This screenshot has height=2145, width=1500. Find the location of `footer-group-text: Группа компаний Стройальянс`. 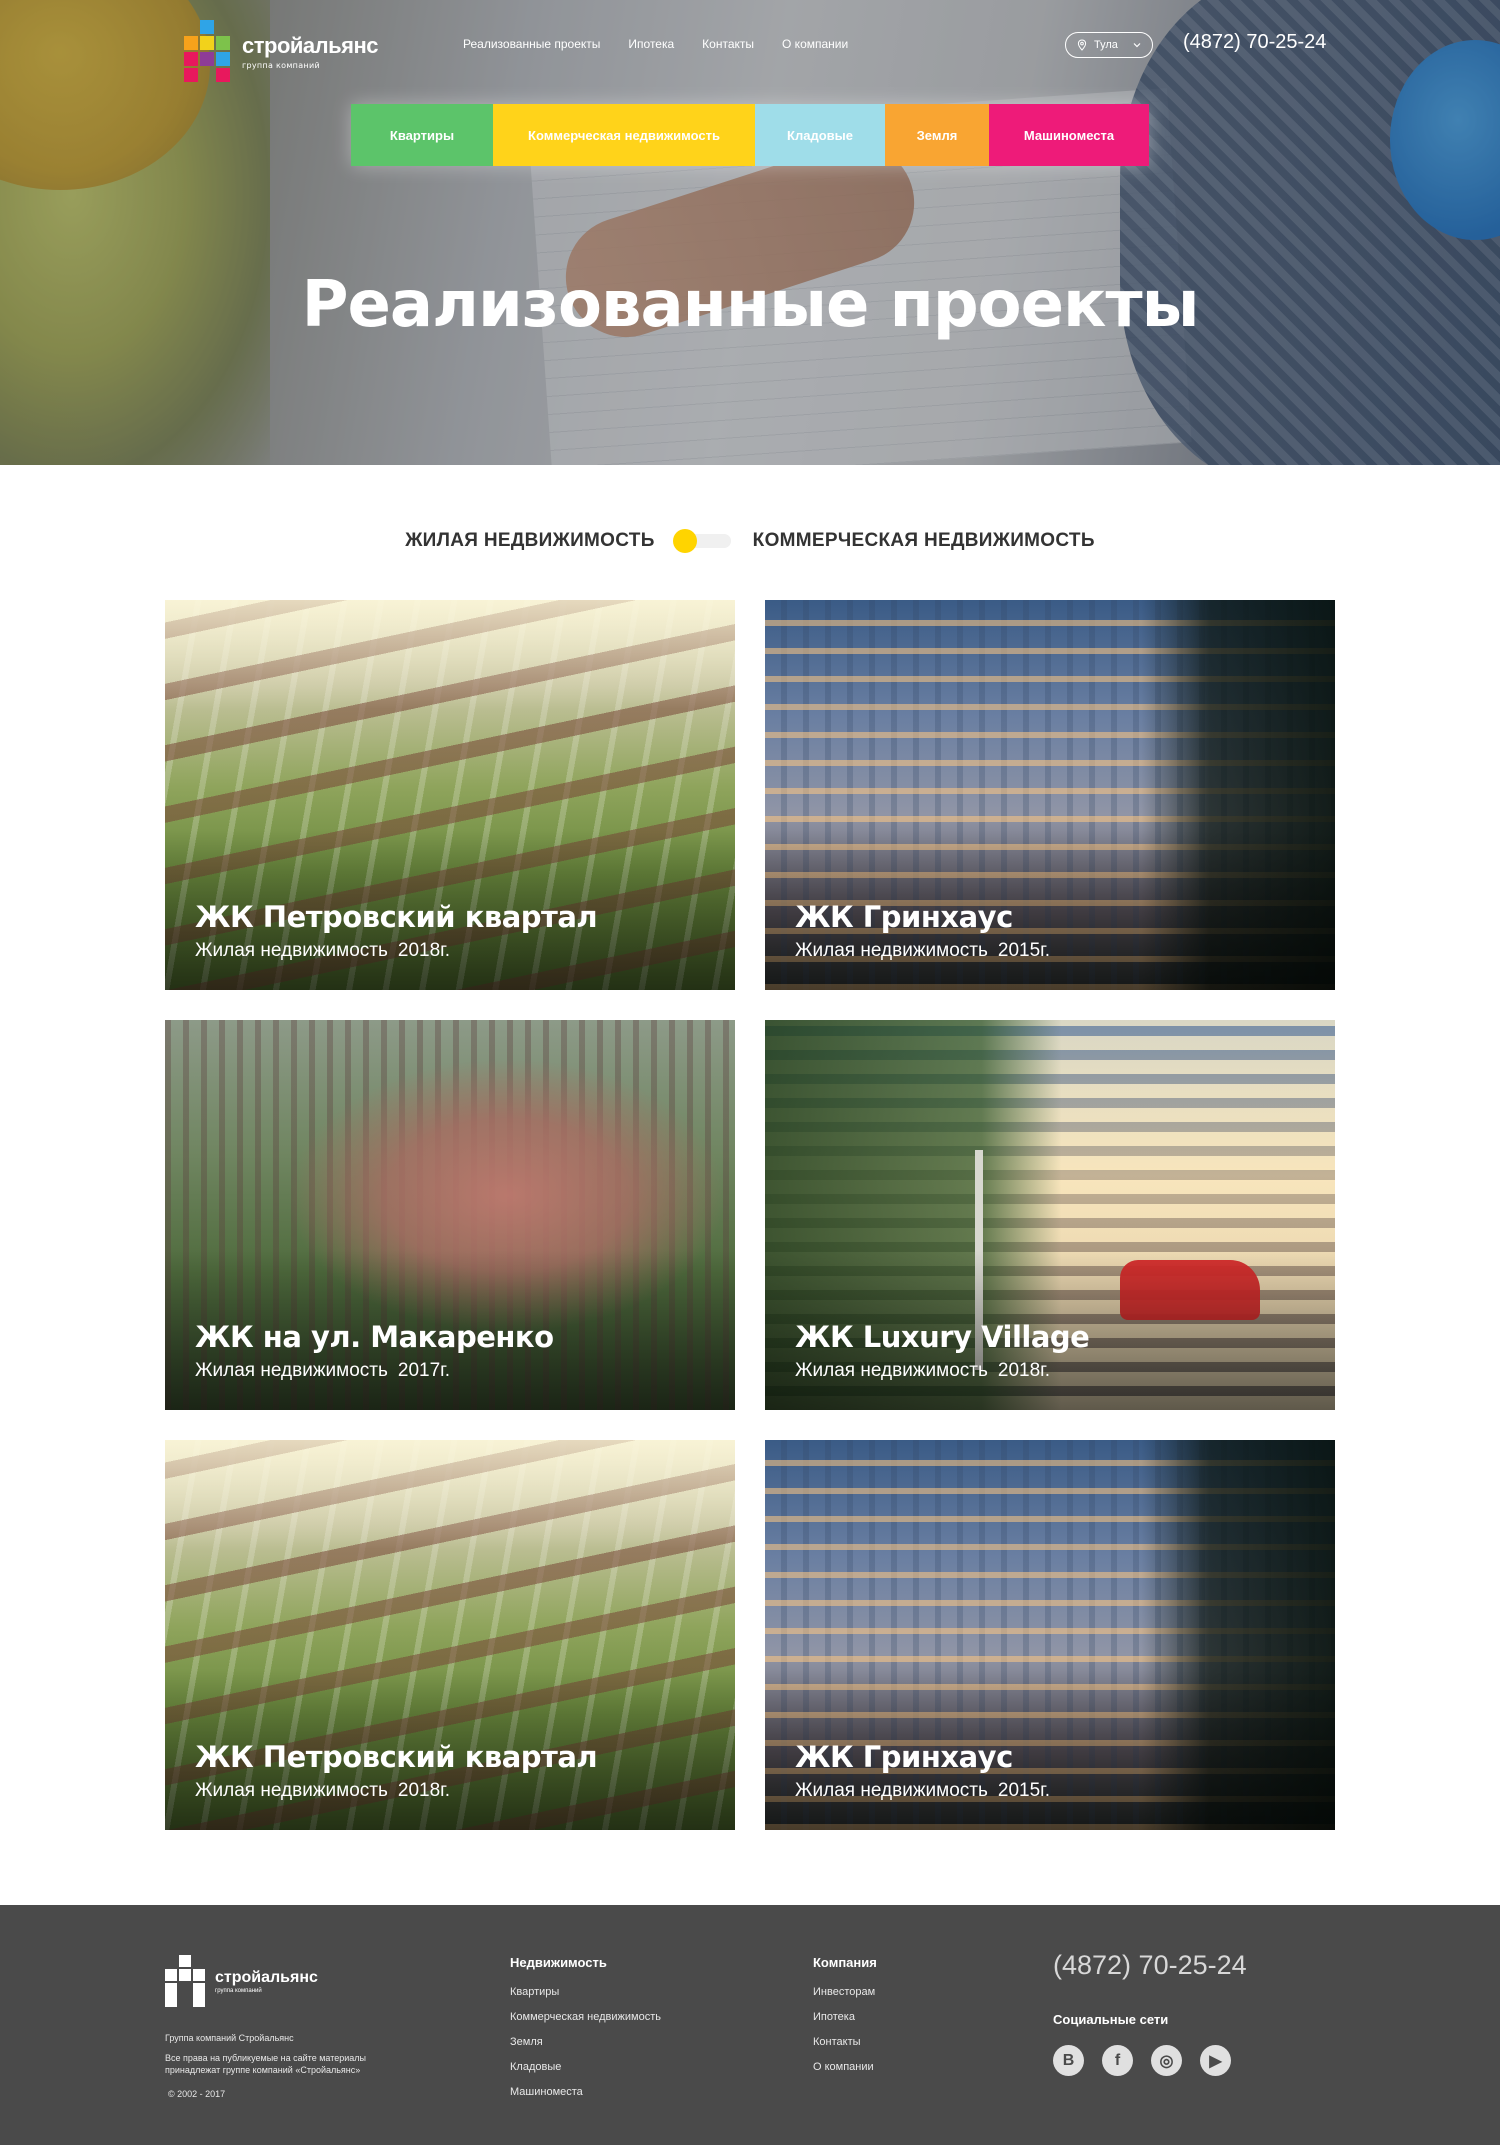

footer-group-text: Группа компаний Стройальянс is located at coordinates (229, 2038).